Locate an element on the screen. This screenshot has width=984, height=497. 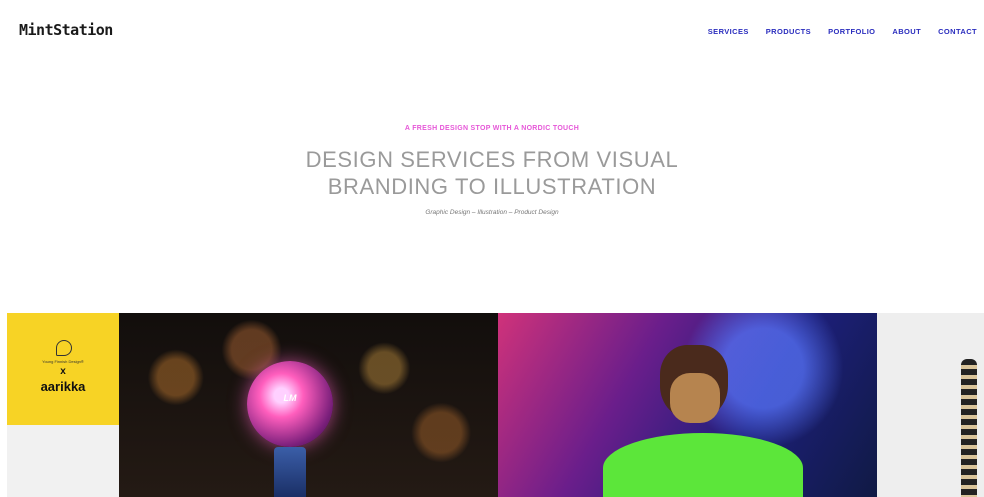
performer-face is located at coordinates (695, 398).